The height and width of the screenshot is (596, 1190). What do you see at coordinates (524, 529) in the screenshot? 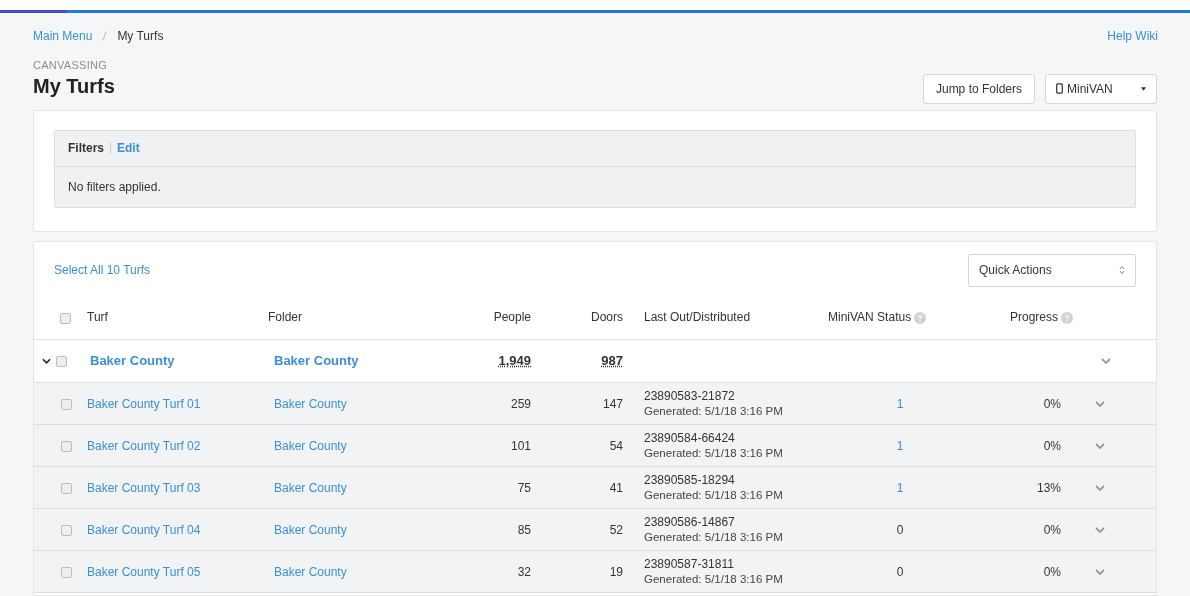
I see `table-cell: 85` at bounding box center [524, 529].